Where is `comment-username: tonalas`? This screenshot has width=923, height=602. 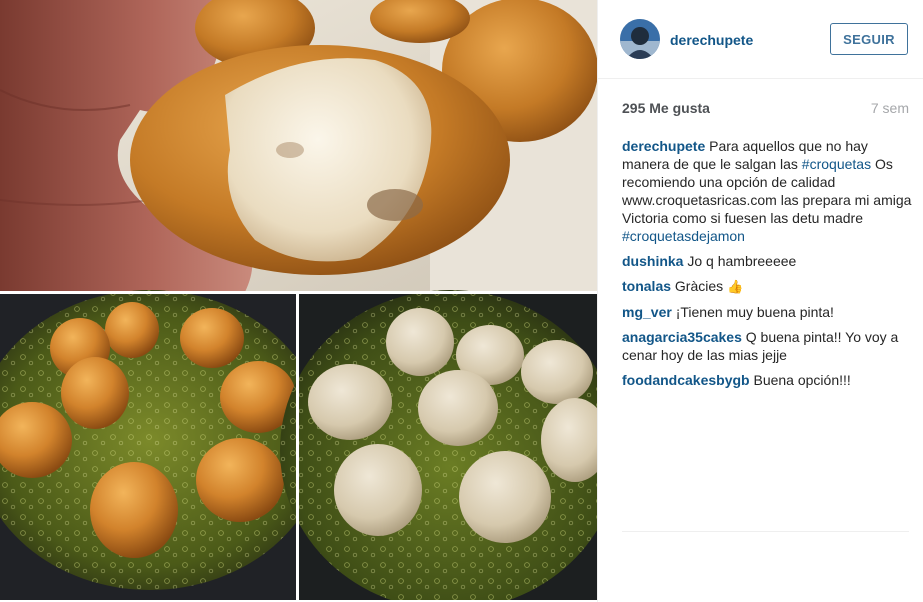 comment-username: tonalas is located at coordinates (646, 286).